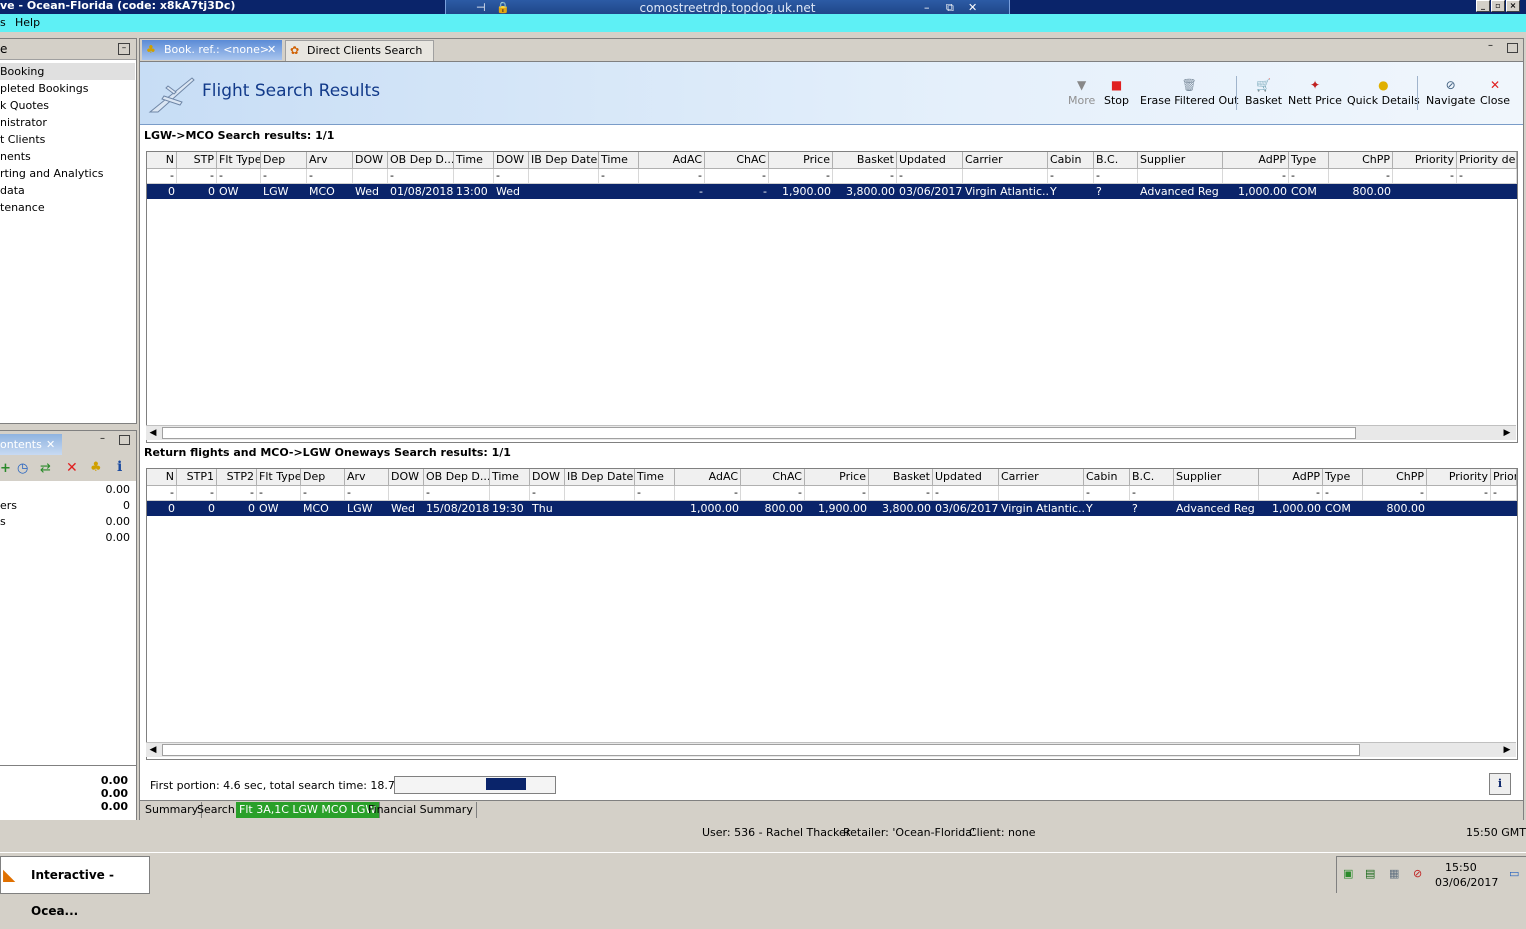 The image size is (1526, 929). Describe the element at coordinates (67, 139) in the screenshot. I see `nav-item-clients: t Clients` at that location.